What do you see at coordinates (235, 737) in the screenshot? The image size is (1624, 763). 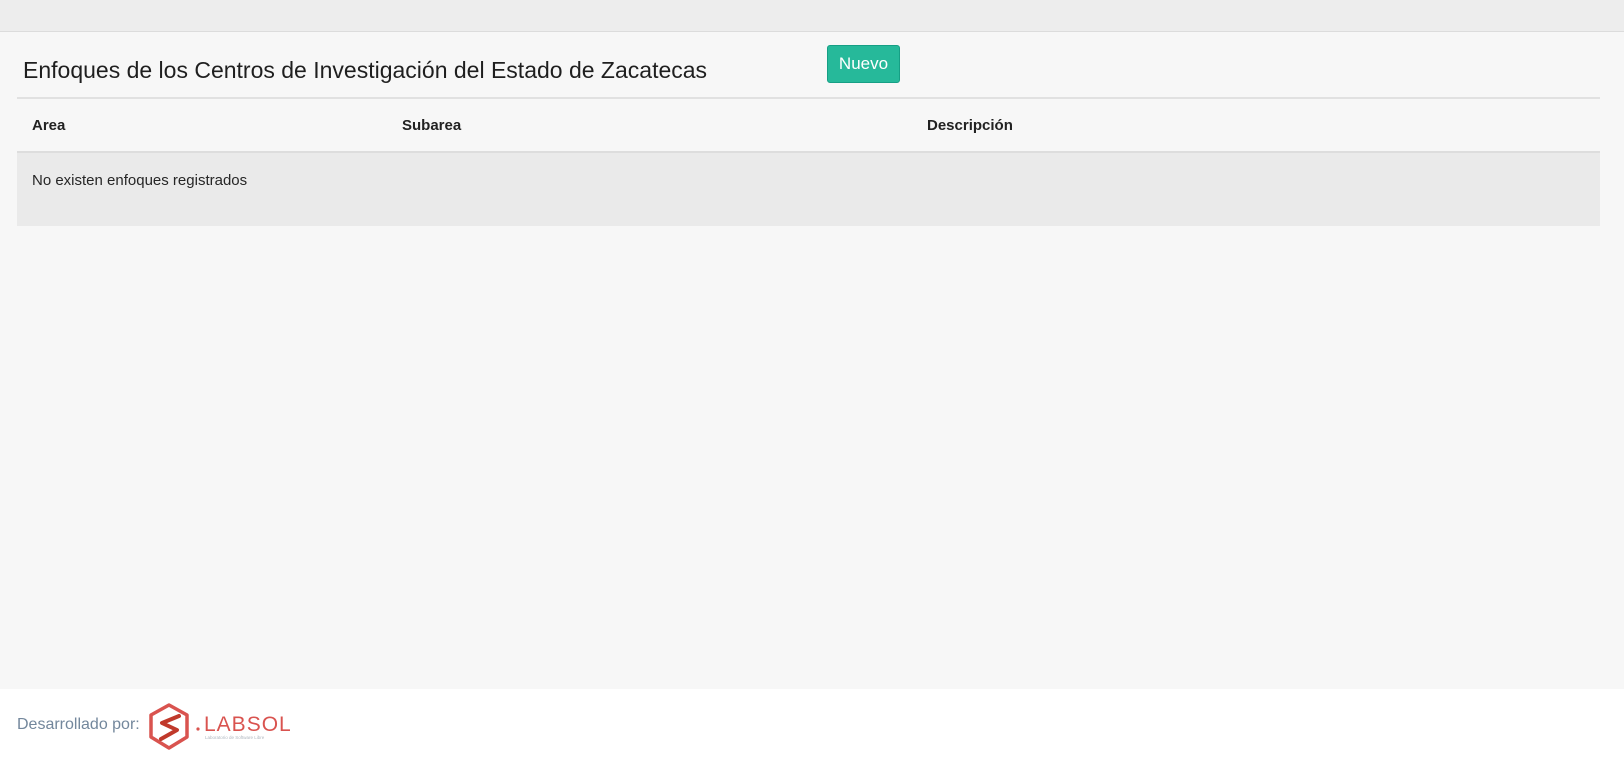 I see `logo-subtext: Laboratorio de Software Libre` at bounding box center [235, 737].